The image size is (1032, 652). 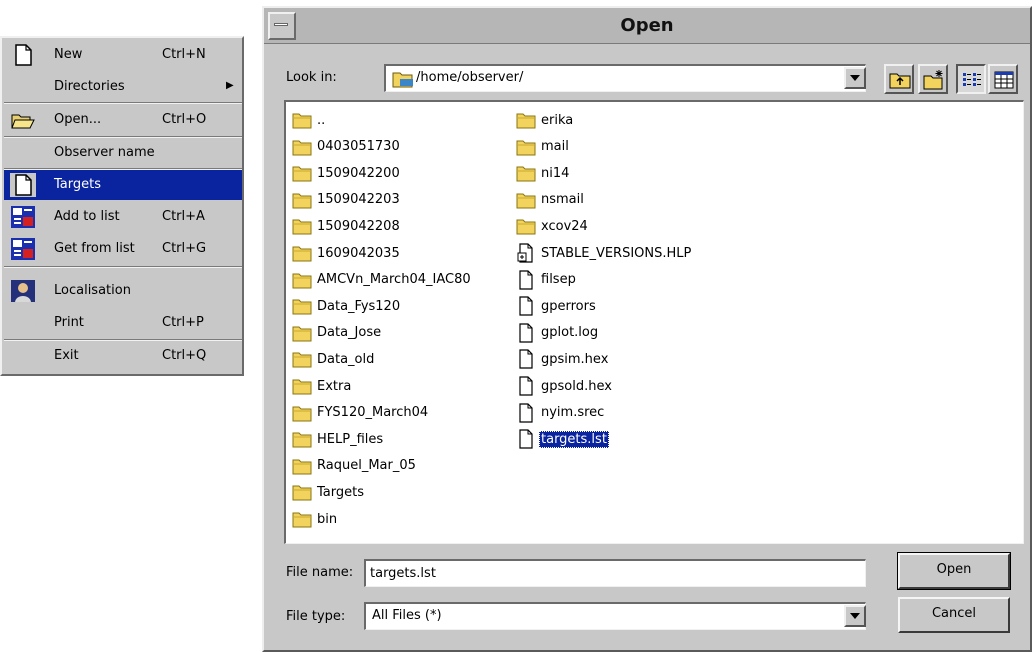 I want to click on file-list-item: Extra, so click(x=322, y=386).